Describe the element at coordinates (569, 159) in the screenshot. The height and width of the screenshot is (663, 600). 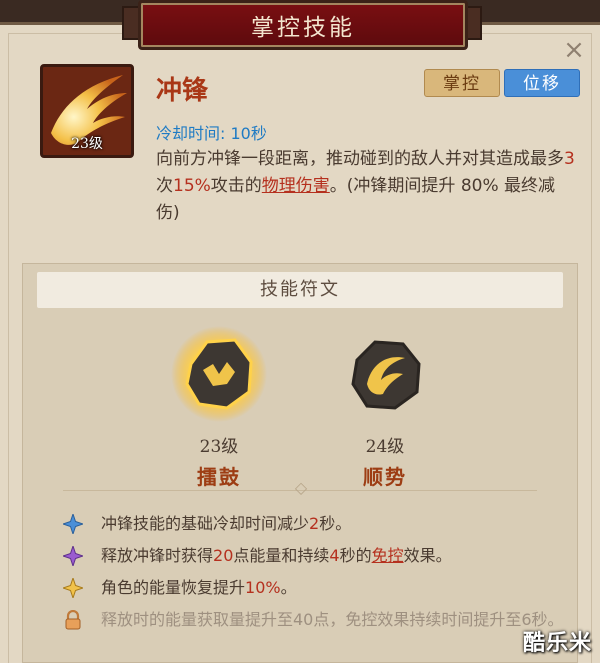
I see `desc-hit-count: 3` at that location.